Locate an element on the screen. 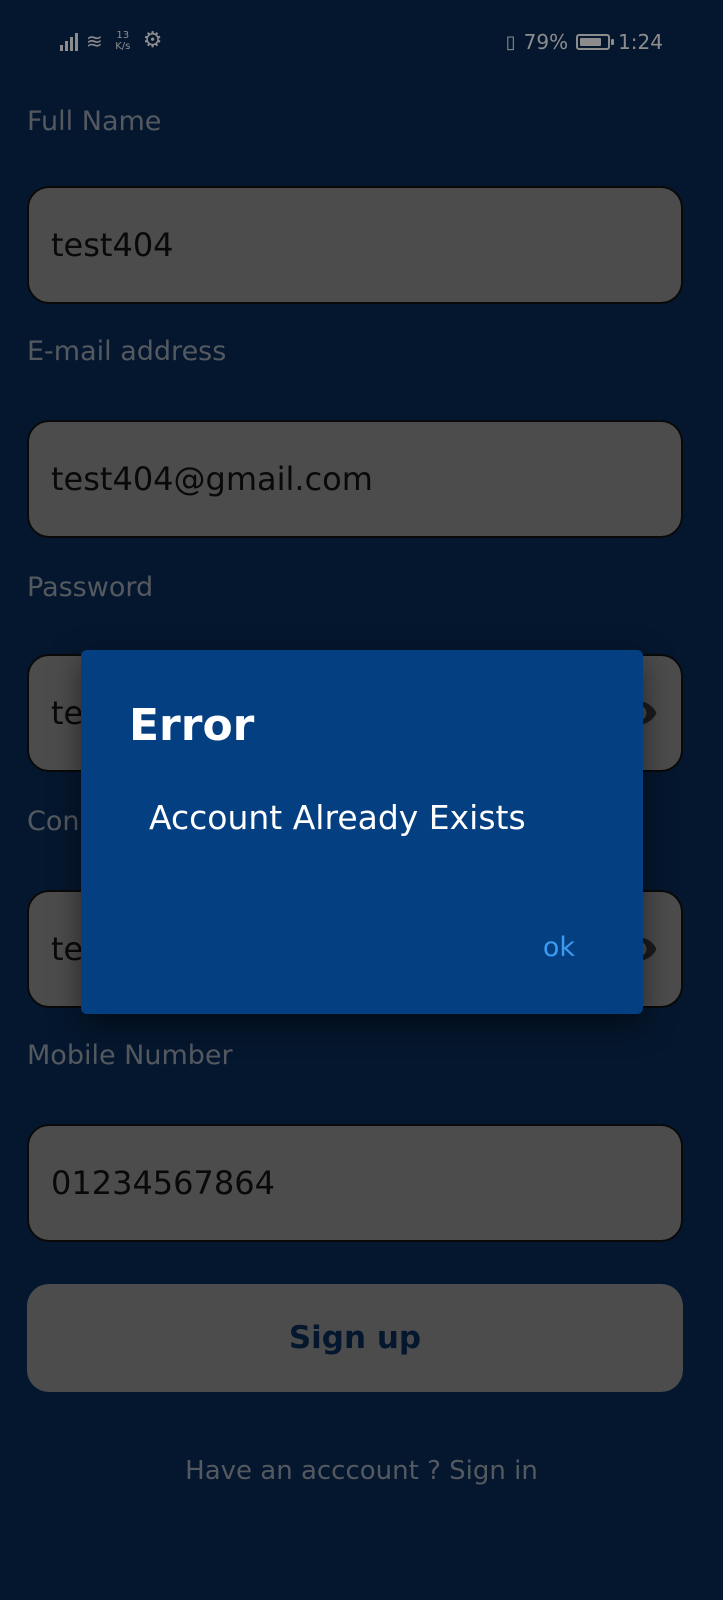 Image resolution: width=723 pixels, height=1600 pixels. ok-button: ok is located at coordinates (559, 947).